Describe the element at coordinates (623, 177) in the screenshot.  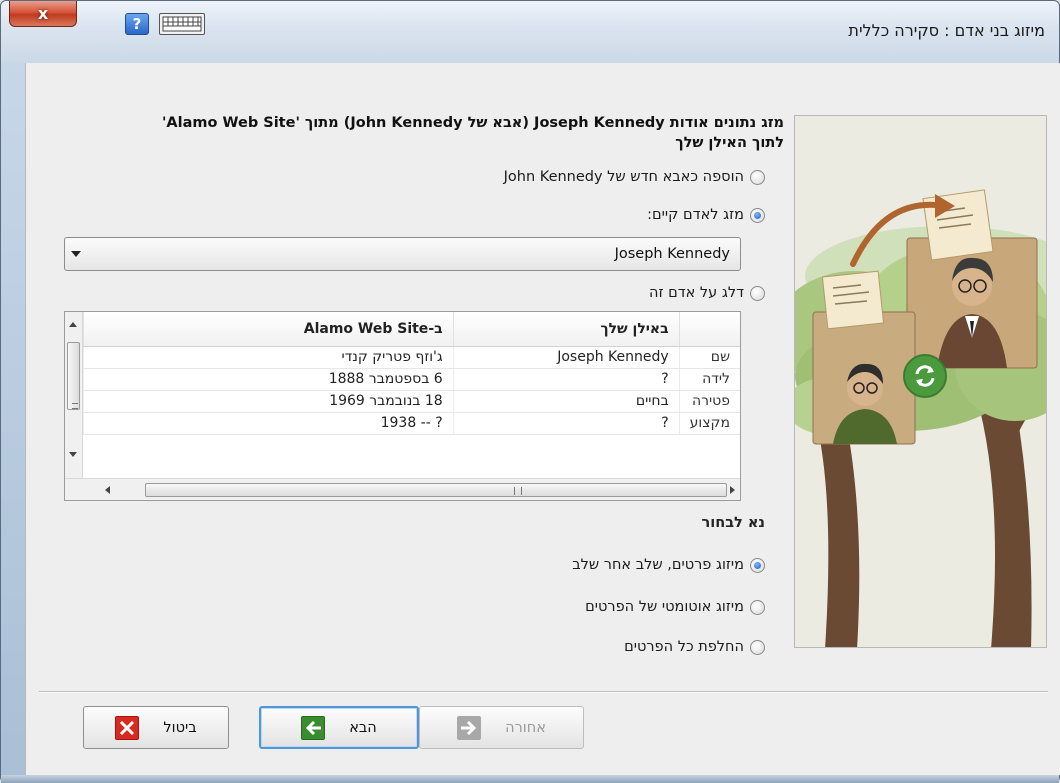
I see `option-add-new-label: הוספה כאבא חדש של John Kennedy` at that location.